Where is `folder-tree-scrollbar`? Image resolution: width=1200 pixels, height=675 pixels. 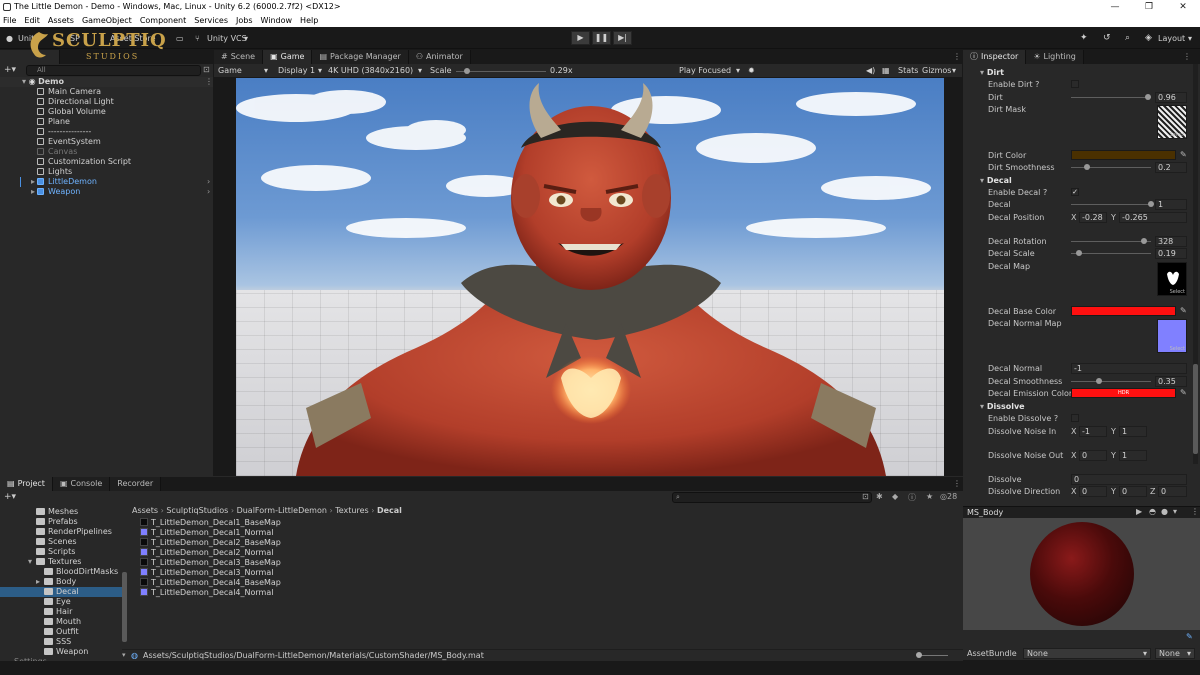
folder-tree-scrollbar is located at coordinates (124, 607).